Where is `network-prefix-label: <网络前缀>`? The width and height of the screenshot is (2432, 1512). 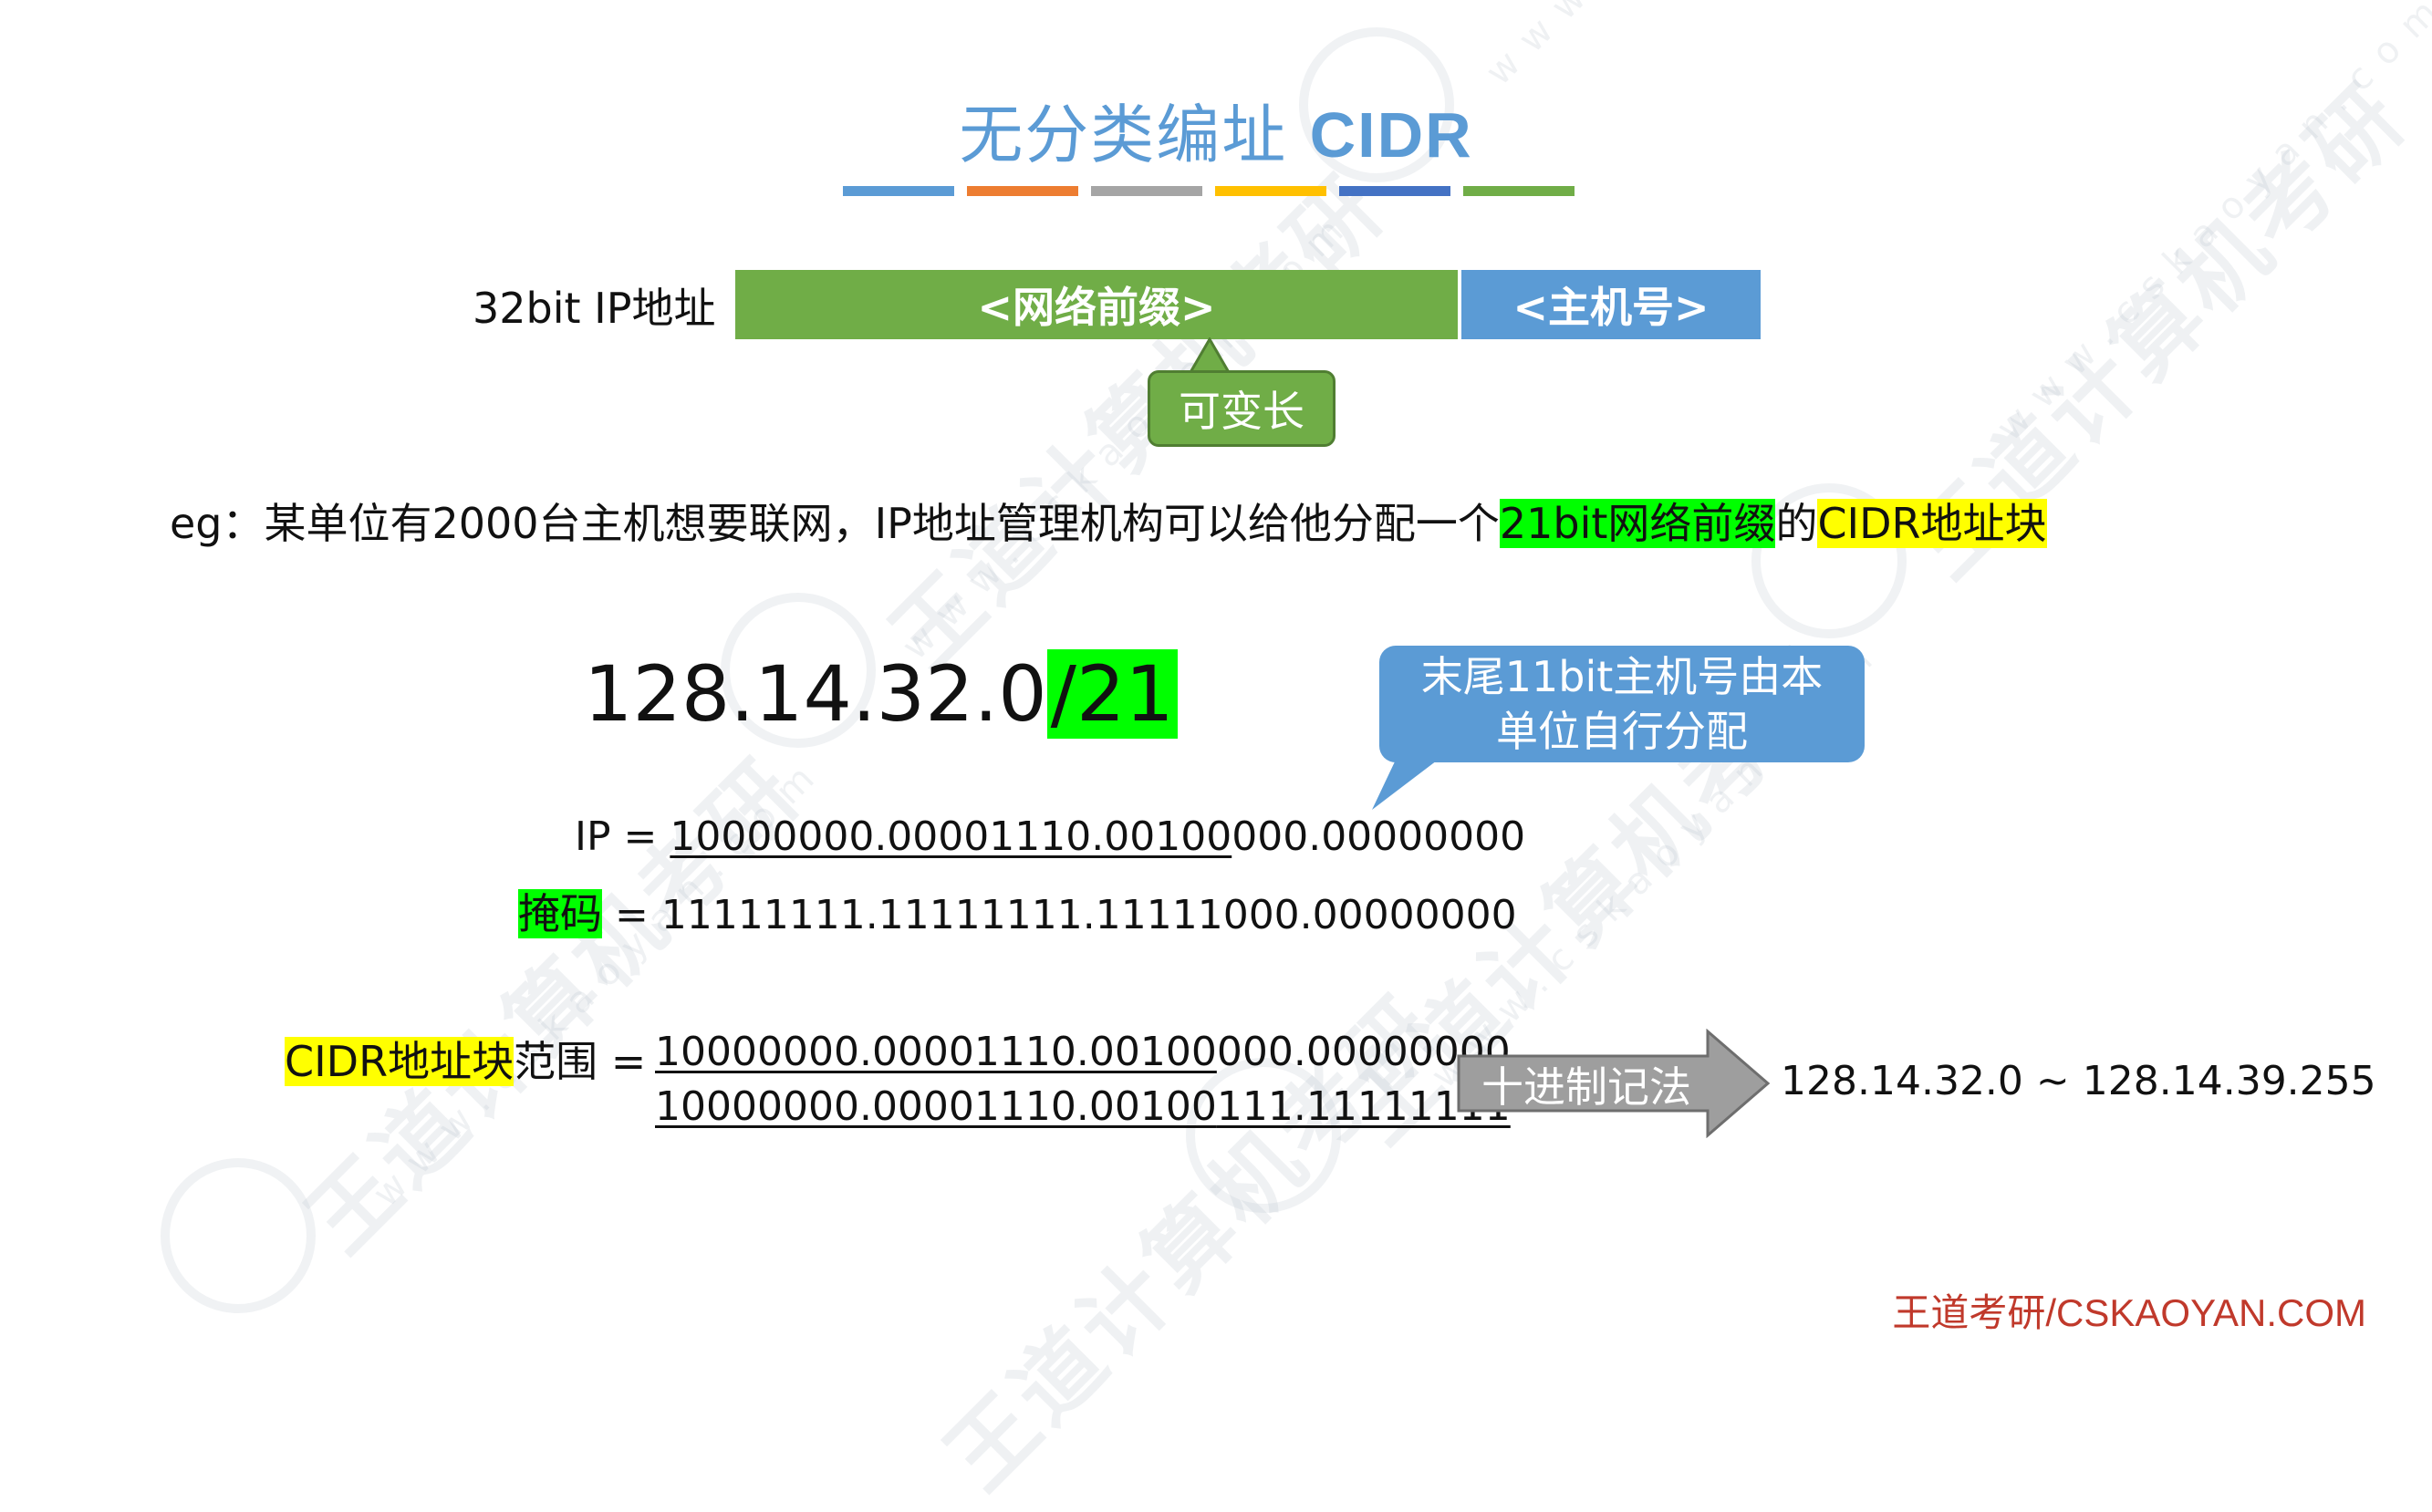 network-prefix-label: <网络前缀> is located at coordinates (1096, 307).